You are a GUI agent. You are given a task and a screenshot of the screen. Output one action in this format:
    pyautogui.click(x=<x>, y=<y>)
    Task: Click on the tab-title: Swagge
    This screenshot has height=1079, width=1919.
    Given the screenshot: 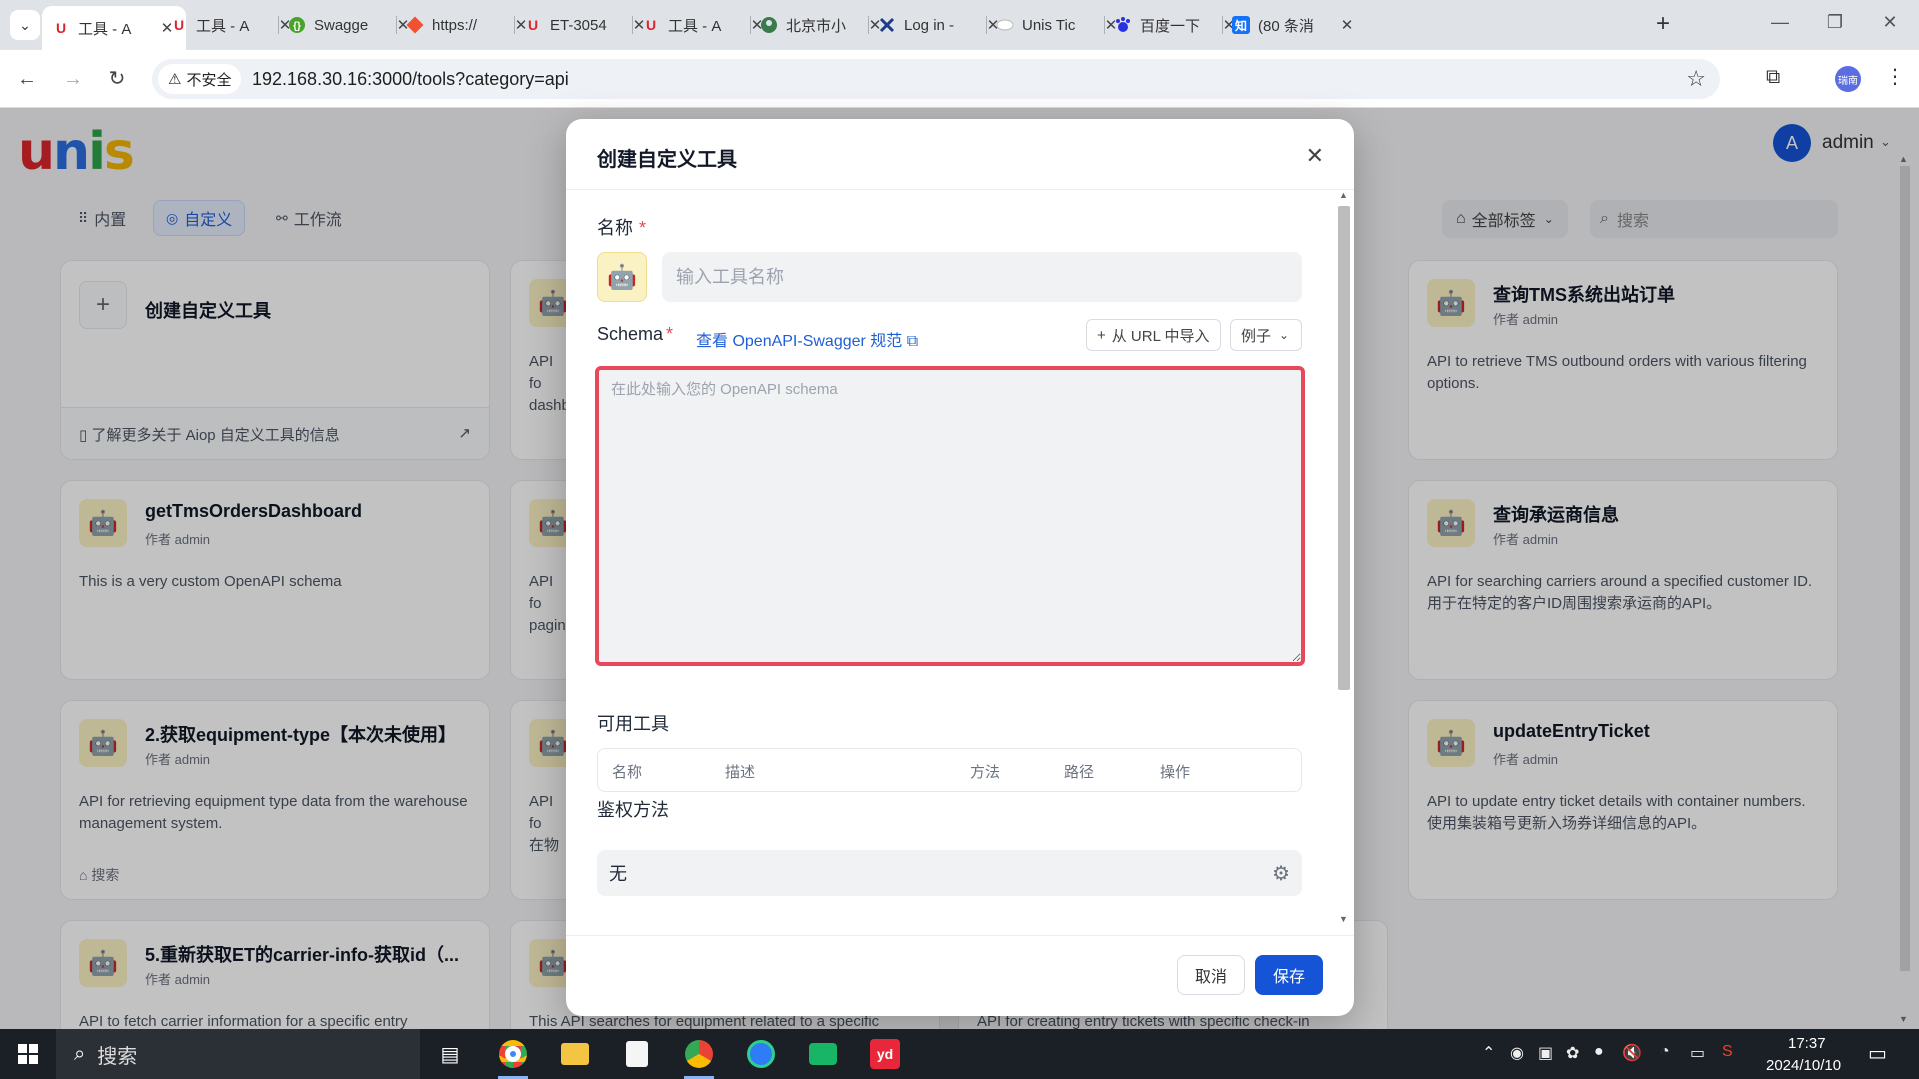 What is the action you would take?
    pyautogui.click(x=341, y=25)
    